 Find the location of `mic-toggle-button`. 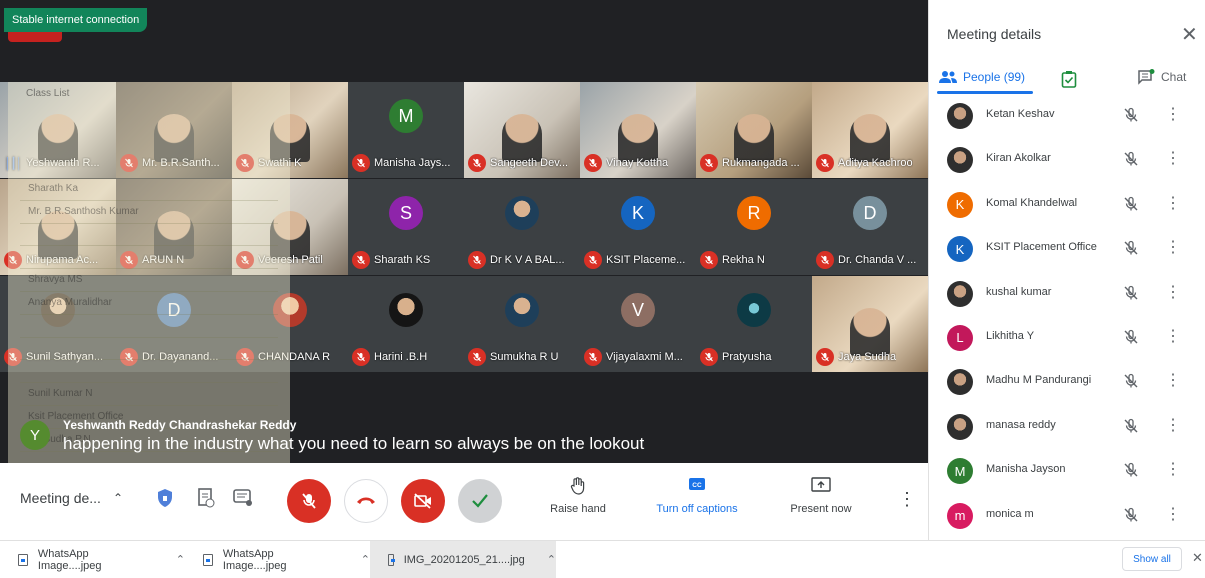

mic-toggle-button is located at coordinates (309, 501).